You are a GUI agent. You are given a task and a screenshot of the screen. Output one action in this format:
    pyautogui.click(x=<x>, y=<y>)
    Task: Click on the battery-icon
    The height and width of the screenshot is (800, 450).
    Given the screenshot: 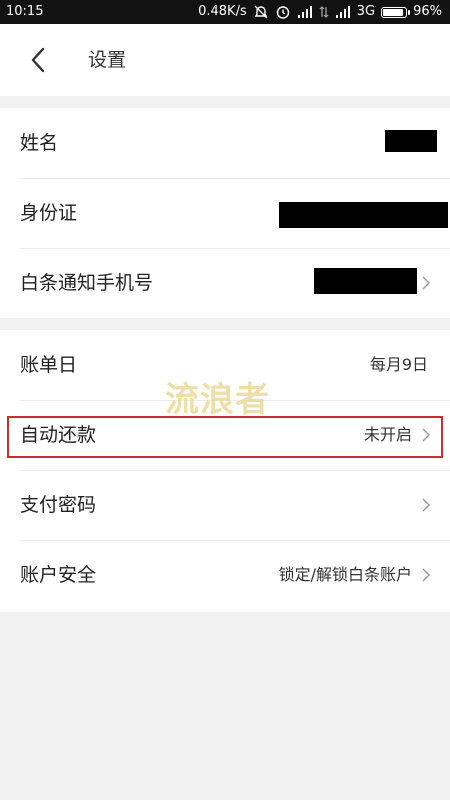 What is the action you would take?
    pyautogui.click(x=396, y=12)
    